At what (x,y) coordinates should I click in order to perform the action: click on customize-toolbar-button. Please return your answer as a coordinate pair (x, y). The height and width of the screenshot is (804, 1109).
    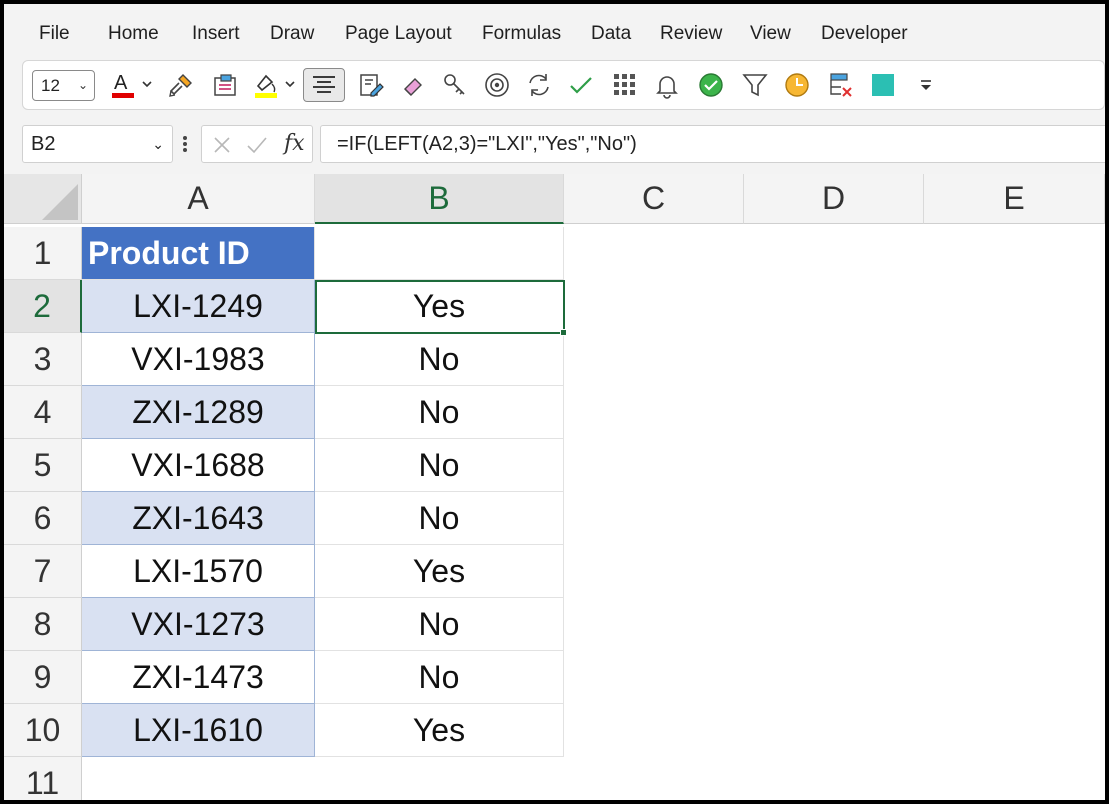
    Looking at the image, I should click on (926, 85).